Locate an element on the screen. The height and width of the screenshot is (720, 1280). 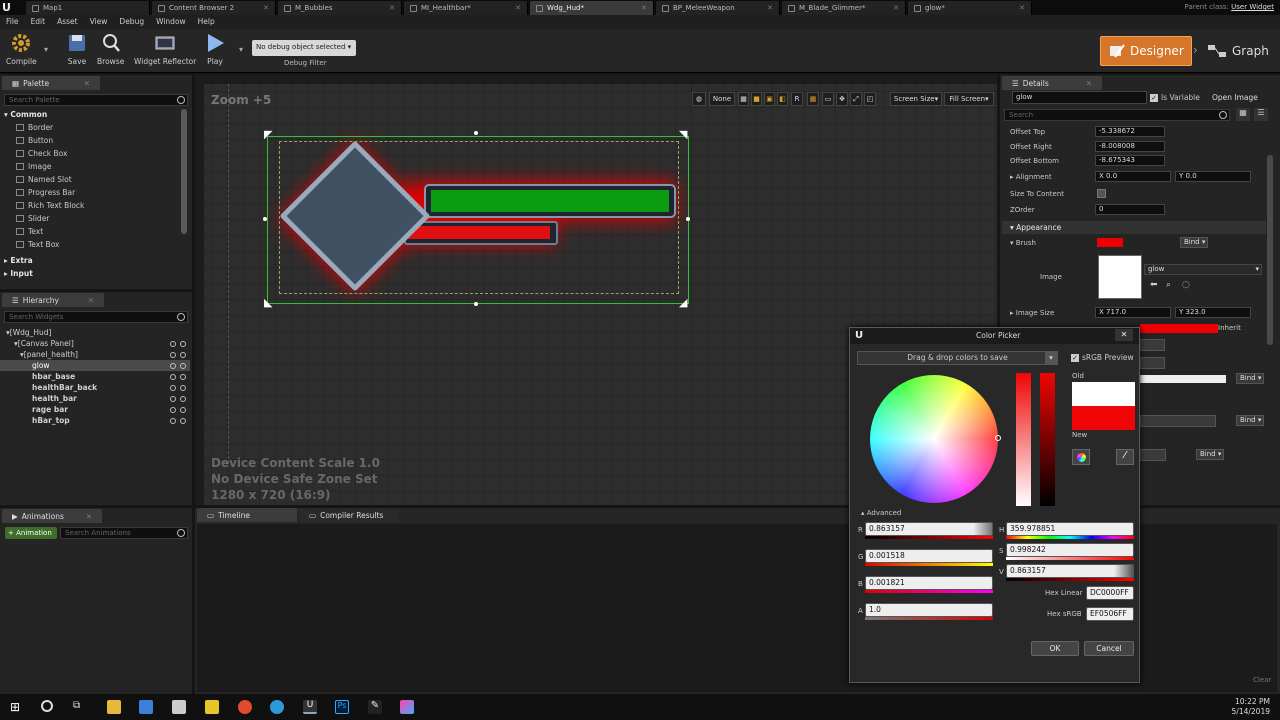
palette-item-rich-text-block: Rich Text Block is located at coordinates (50, 205).